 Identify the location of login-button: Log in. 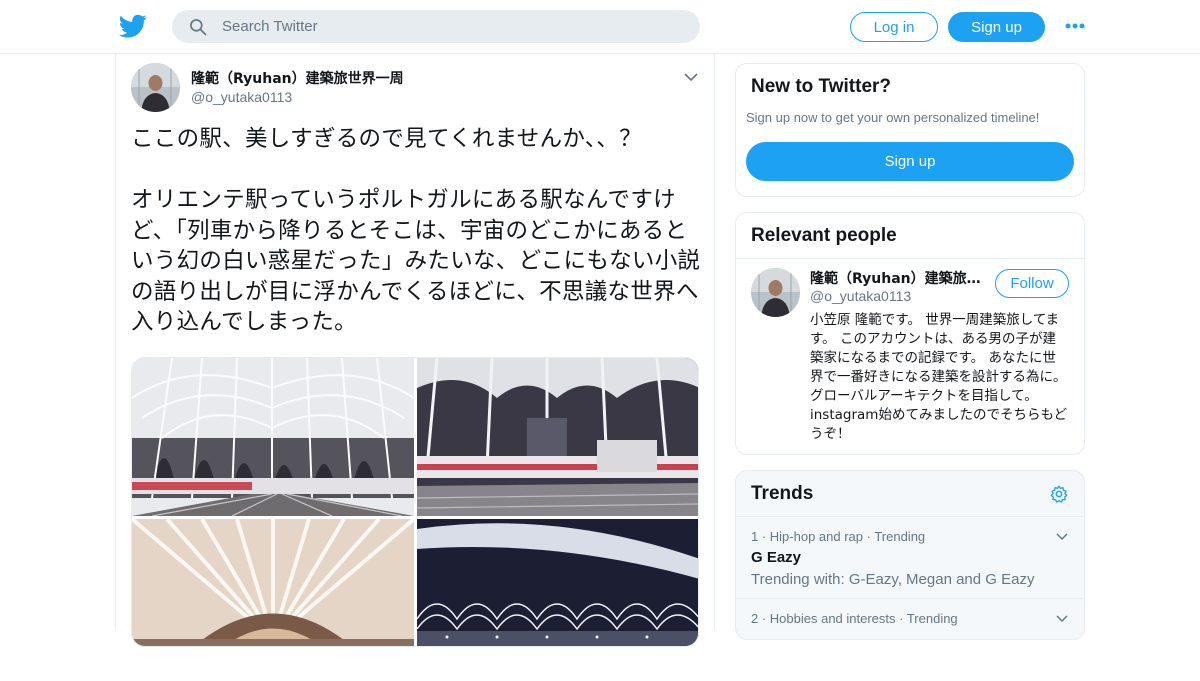
(894, 27).